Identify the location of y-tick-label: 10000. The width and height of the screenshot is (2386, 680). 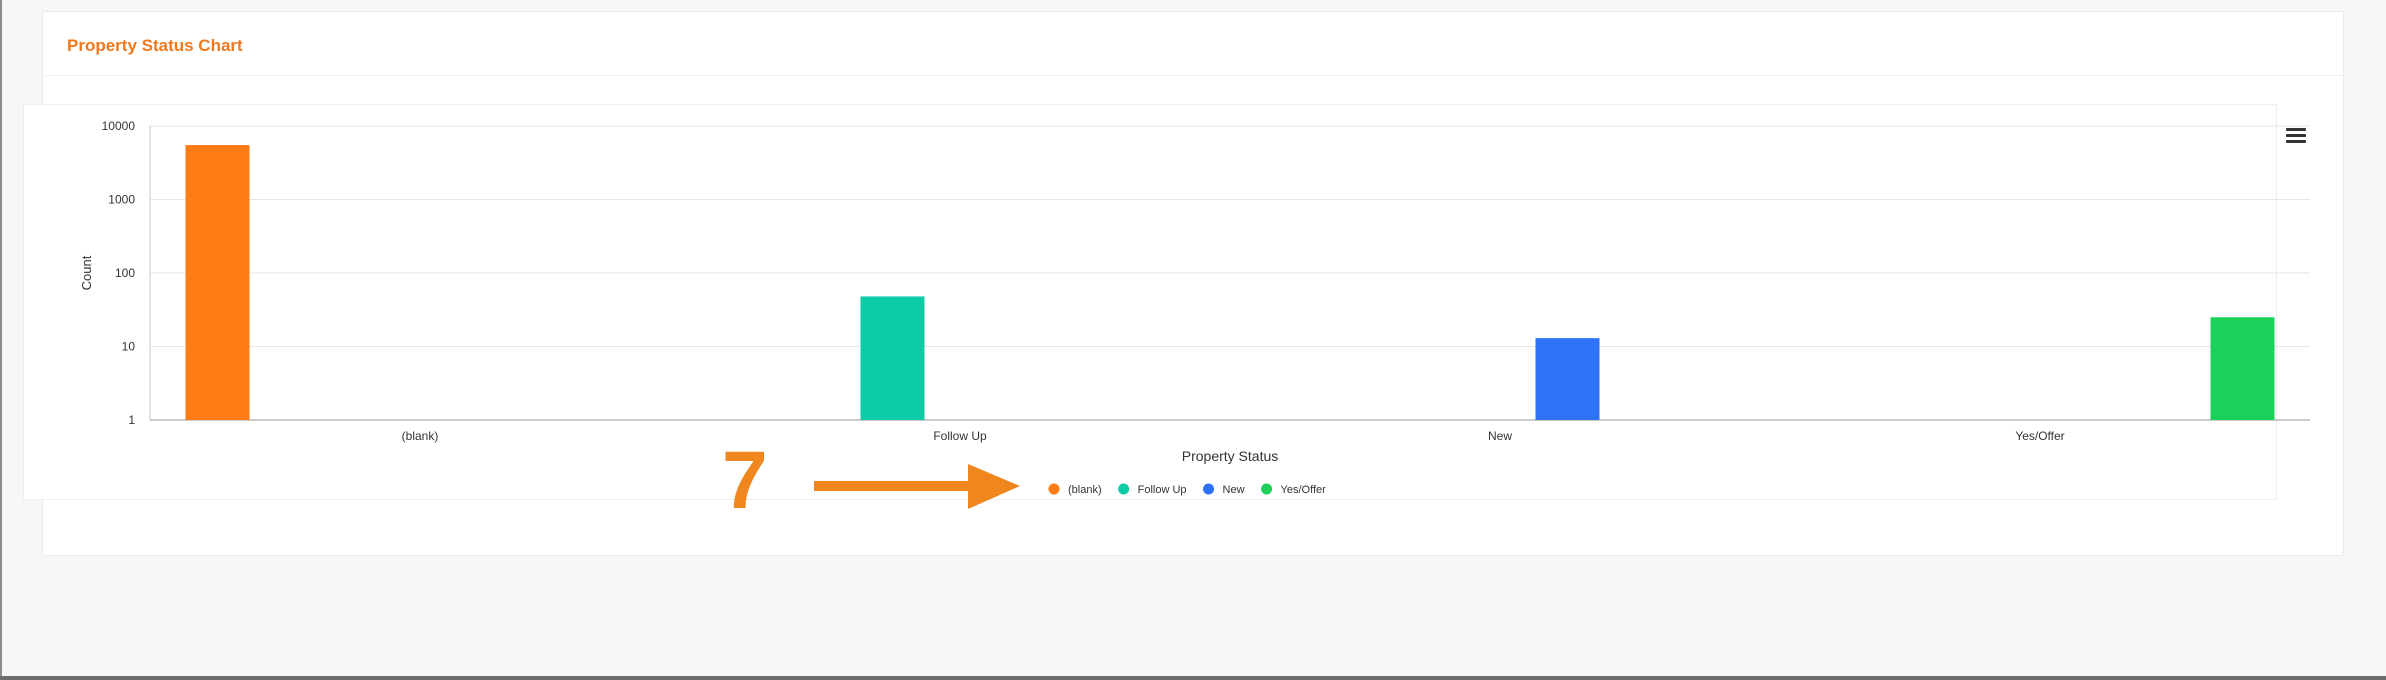
(119, 126).